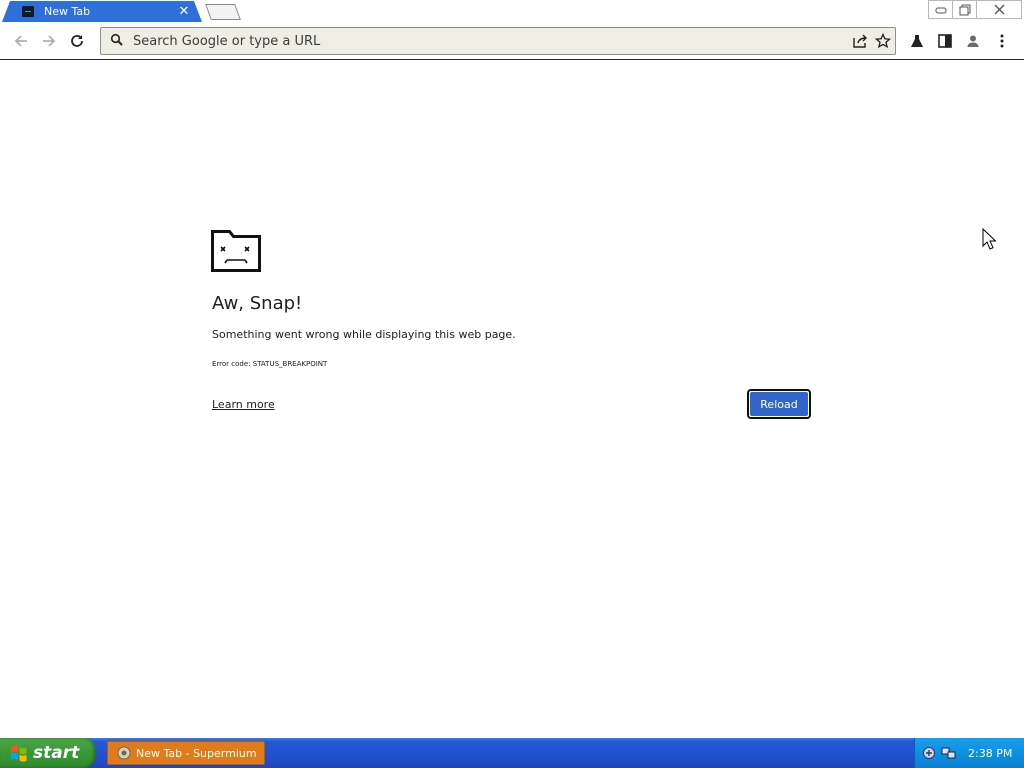  I want to click on menu-button, so click(1002, 41).